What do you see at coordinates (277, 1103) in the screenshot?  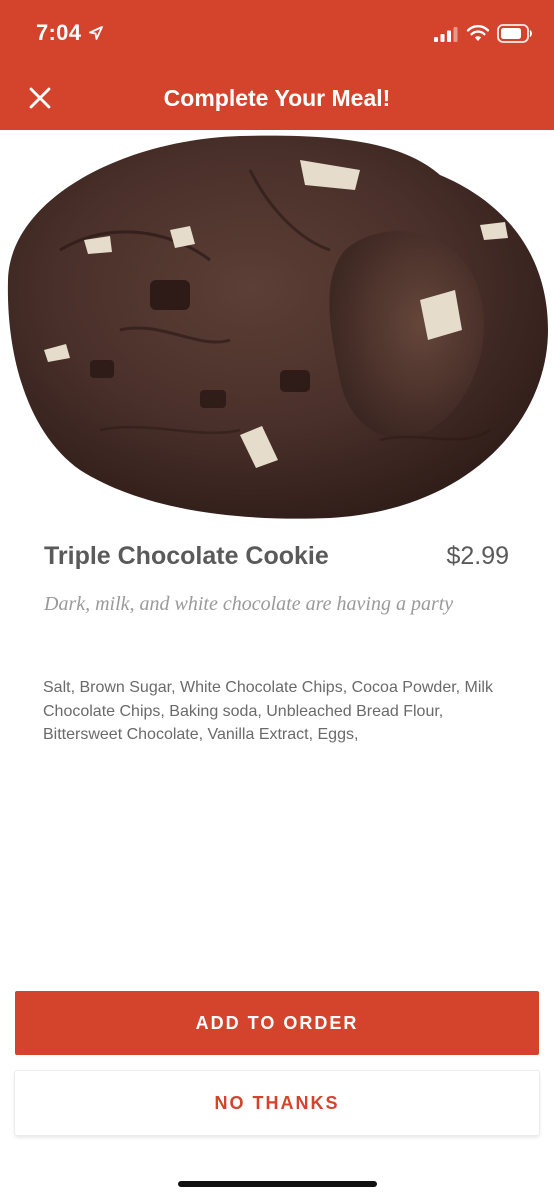 I see `no-thanks-button: NO THANKS` at bounding box center [277, 1103].